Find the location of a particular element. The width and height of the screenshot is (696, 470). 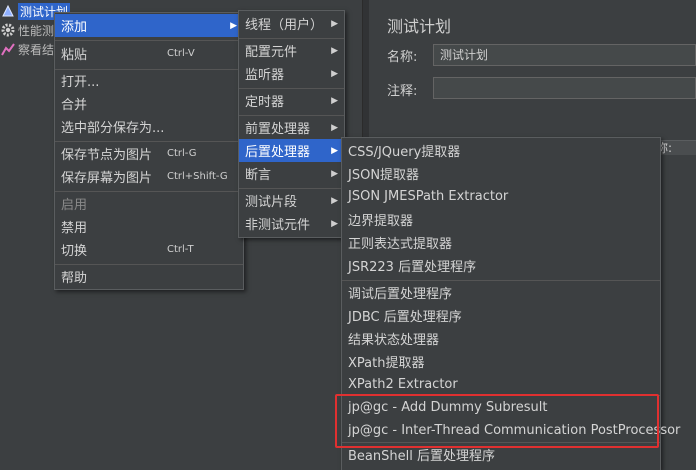

menu-item-config-element: 配置元件 ▶ is located at coordinates (291, 50).